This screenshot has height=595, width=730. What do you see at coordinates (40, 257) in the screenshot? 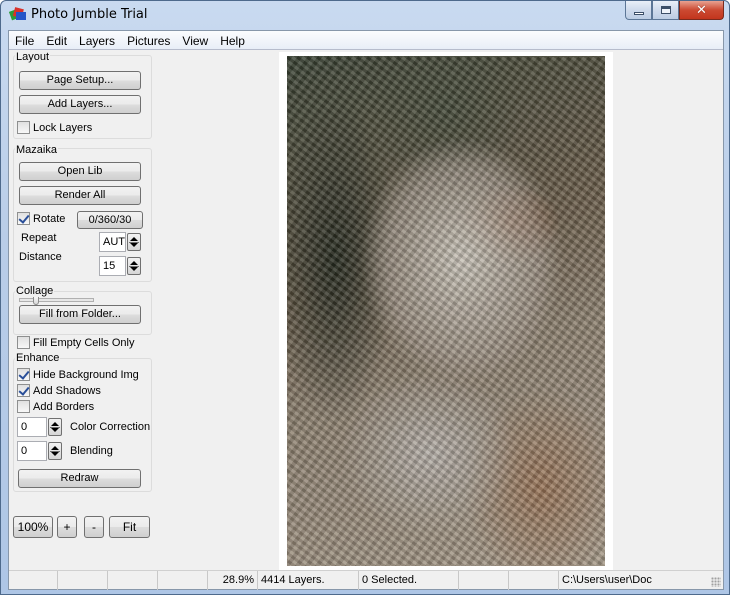
I see `distance-label: Distance` at bounding box center [40, 257].